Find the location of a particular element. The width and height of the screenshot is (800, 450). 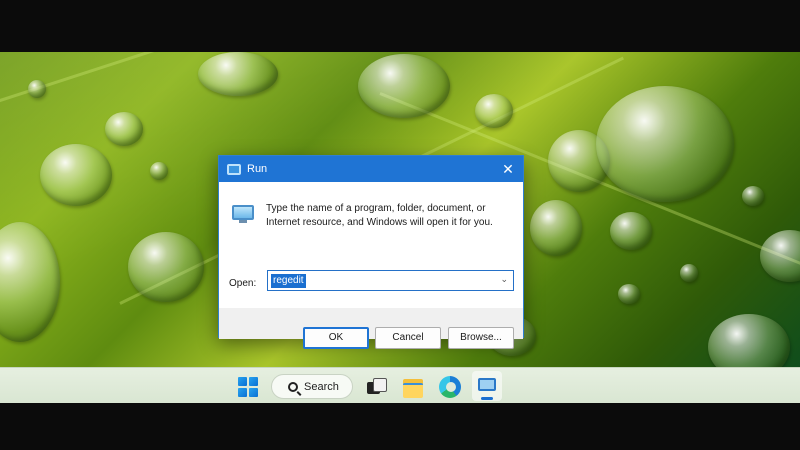

ok-button: OK is located at coordinates (336, 338).